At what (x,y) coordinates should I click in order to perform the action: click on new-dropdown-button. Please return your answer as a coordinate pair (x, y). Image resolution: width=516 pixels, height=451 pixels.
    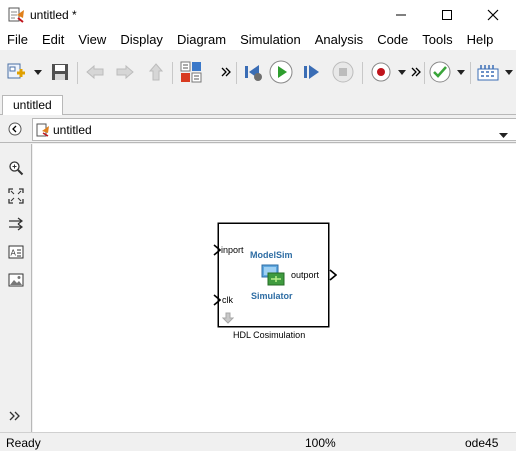
    Looking at the image, I should click on (38, 72).